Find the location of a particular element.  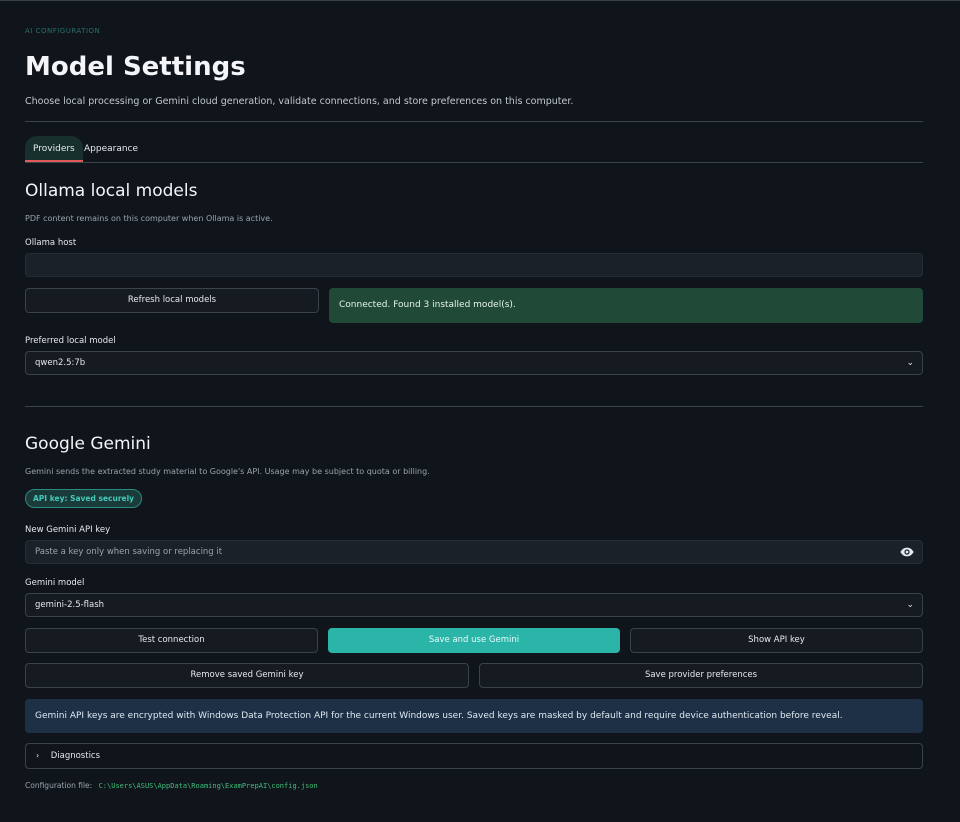

connection-status-message: Connected. Found 3 installed model(s). is located at coordinates (626, 305).